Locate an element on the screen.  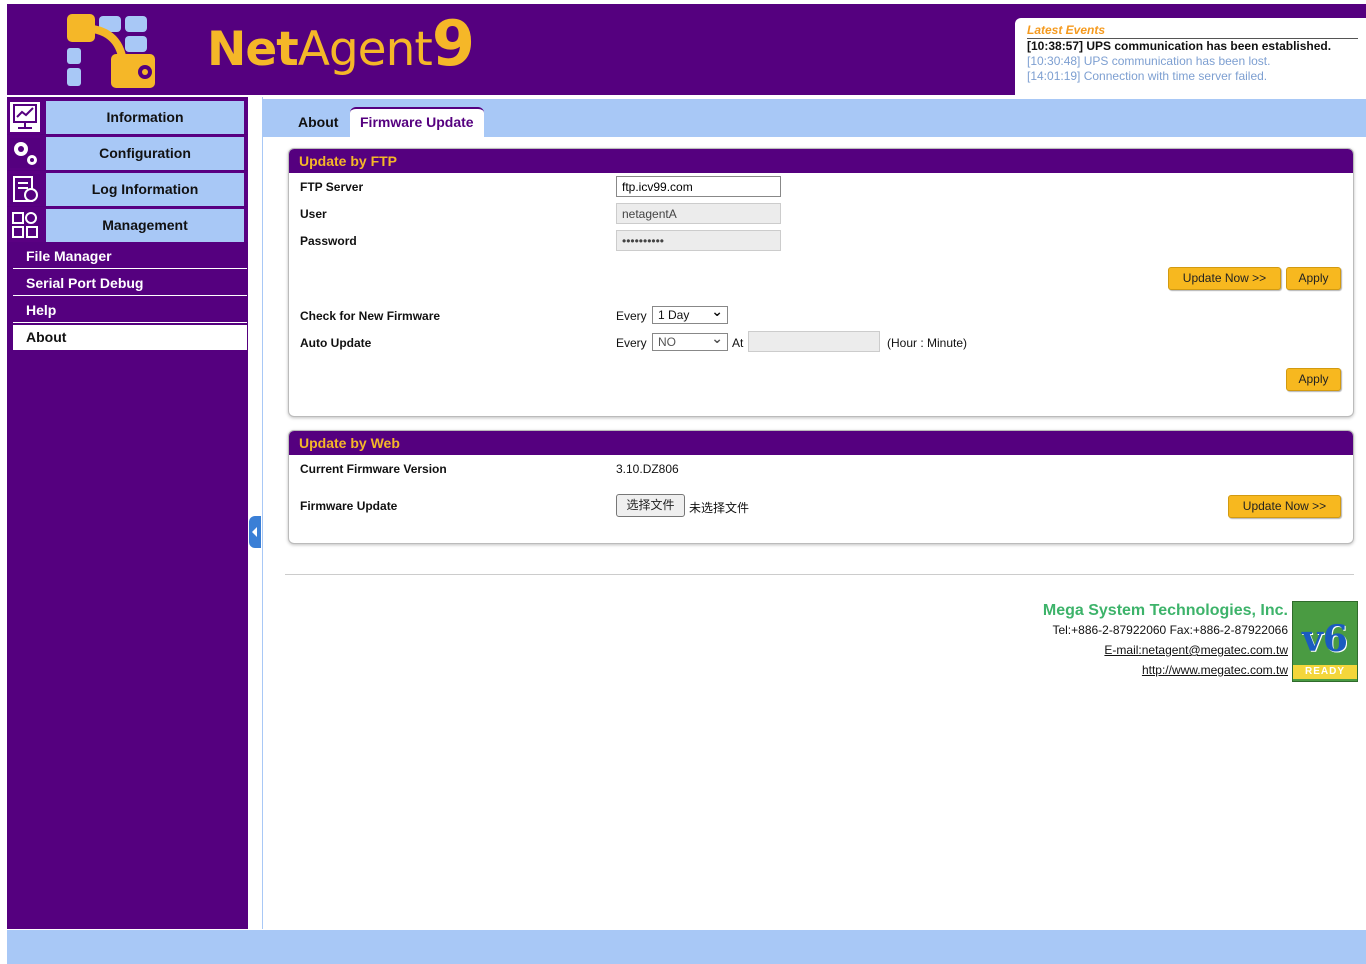
ftp-user-label: User is located at coordinates (313, 214).